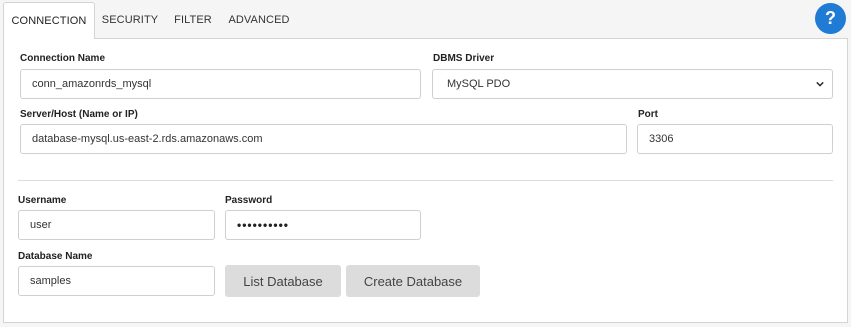 The width and height of the screenshot is (851, 327). Describe the element at coordinates (632, 84) in the screenshot. I see `dbms-driver-select: MySQL PDO` at that location.